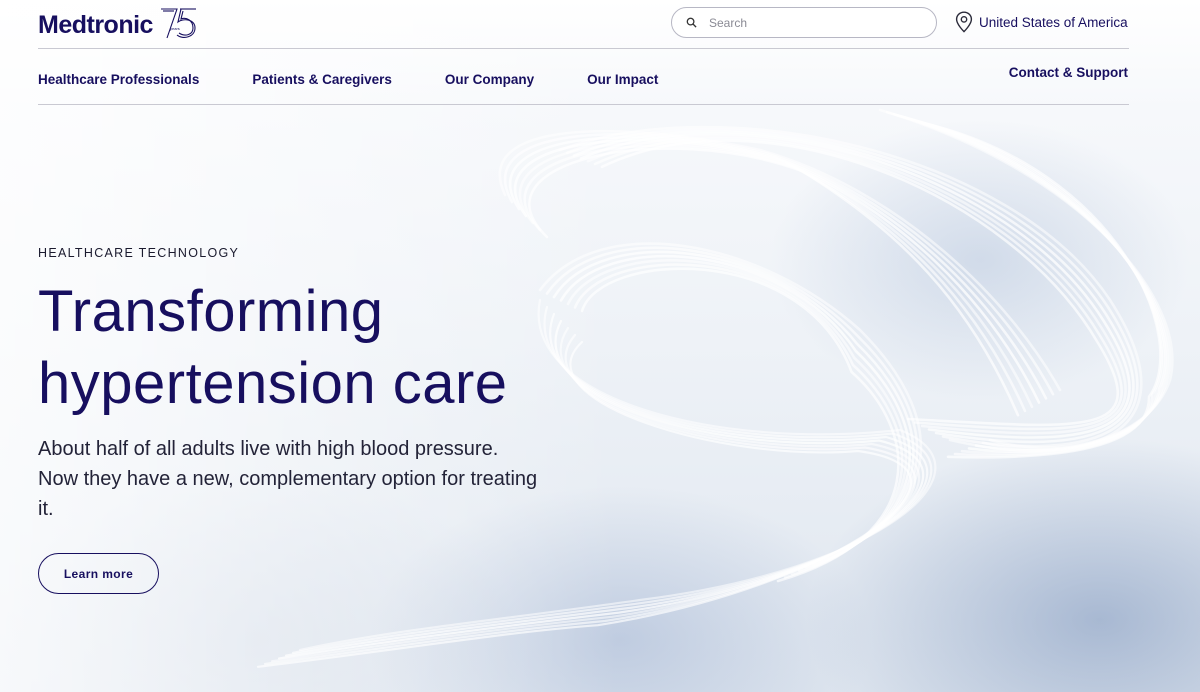  What do you see at coordinates (178, 23) in the screenshot?
I see `anniversary-75-logo: years` at bounding box center [178, 23].